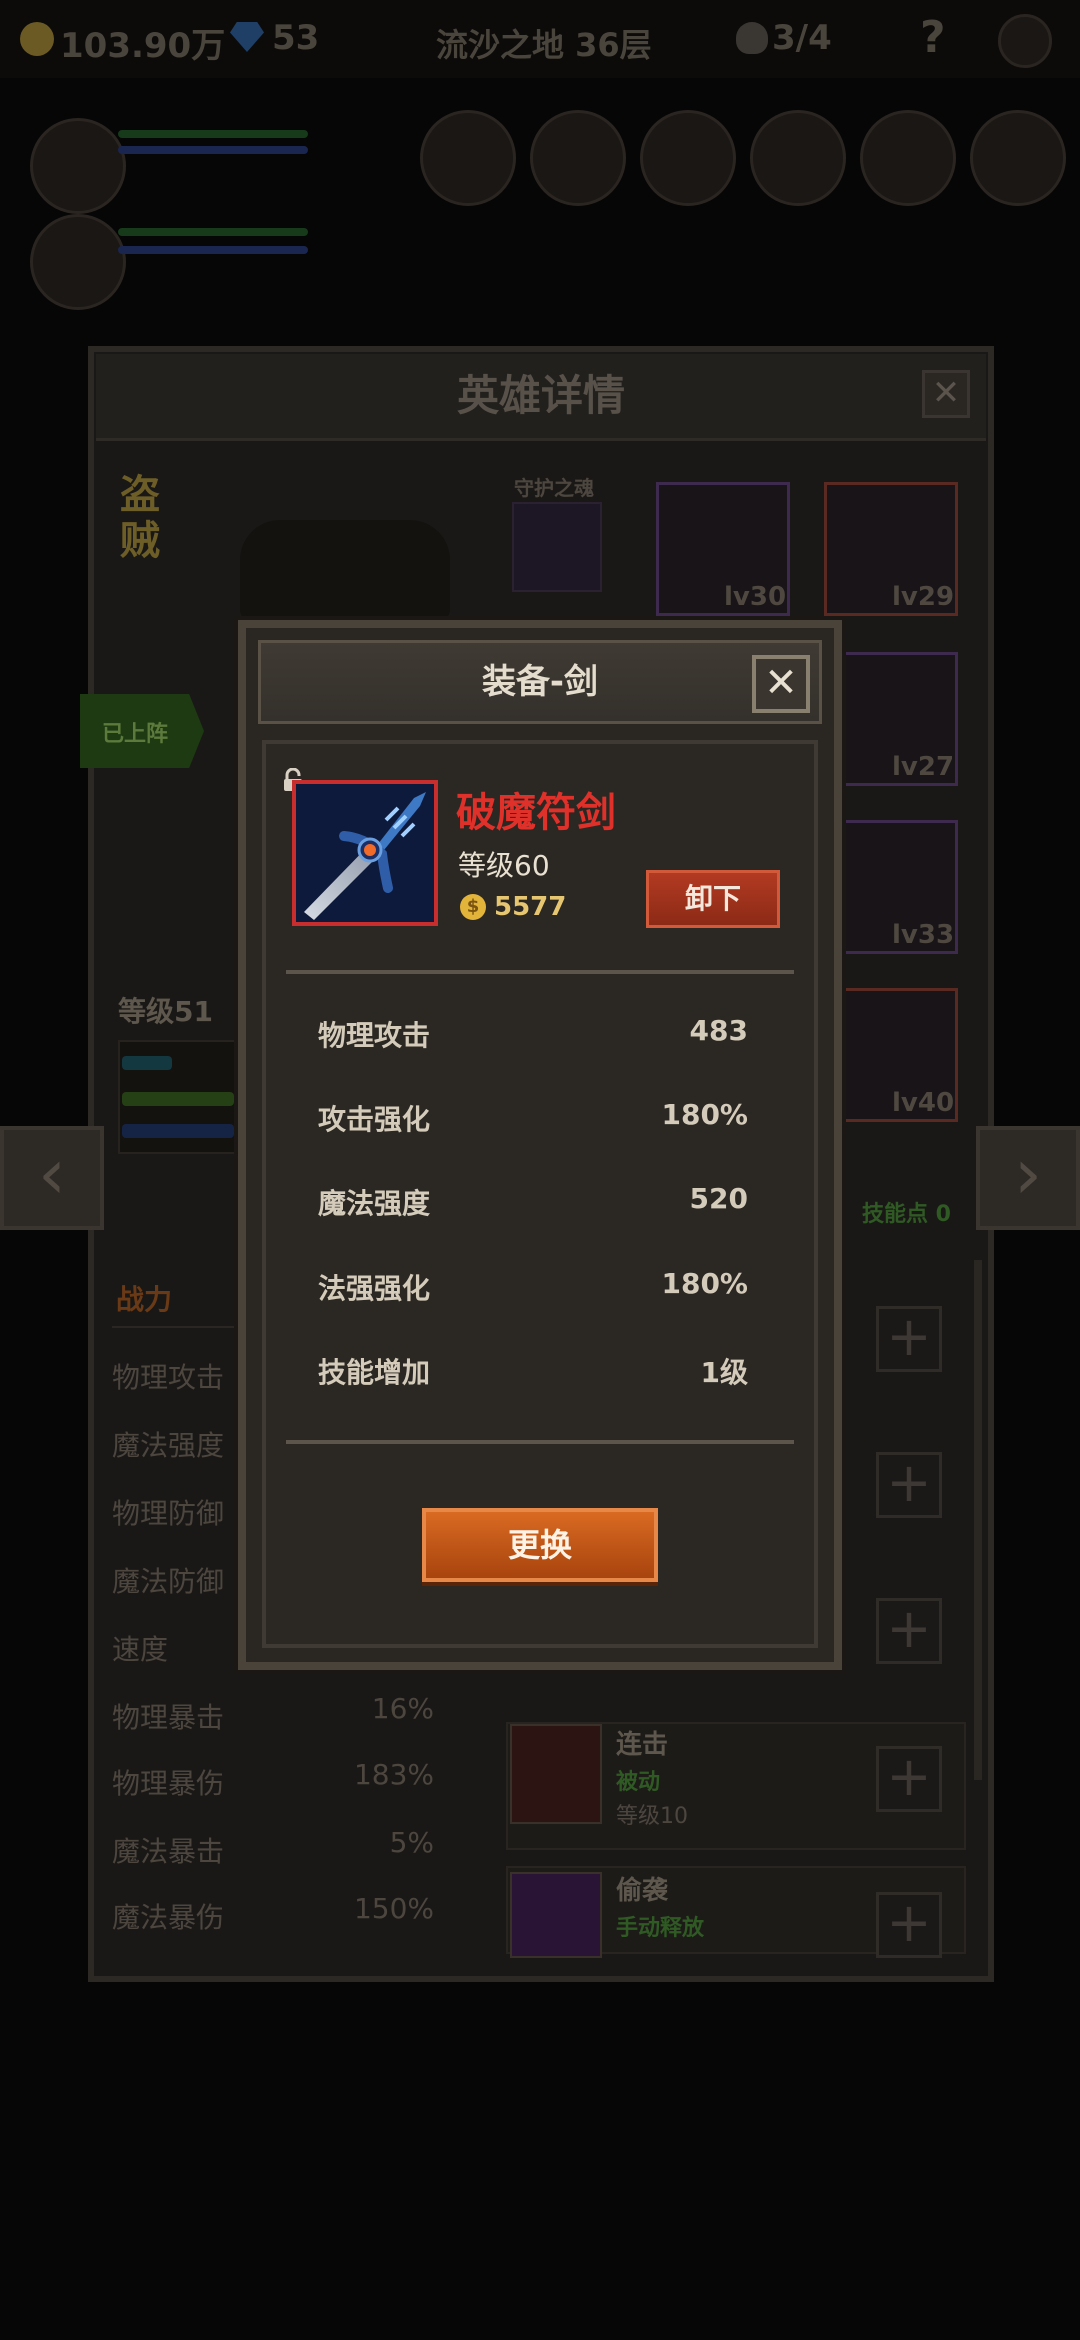 This screenshot has height=2340, width=1080. I want to click on skull-icon, so click(752, 38).